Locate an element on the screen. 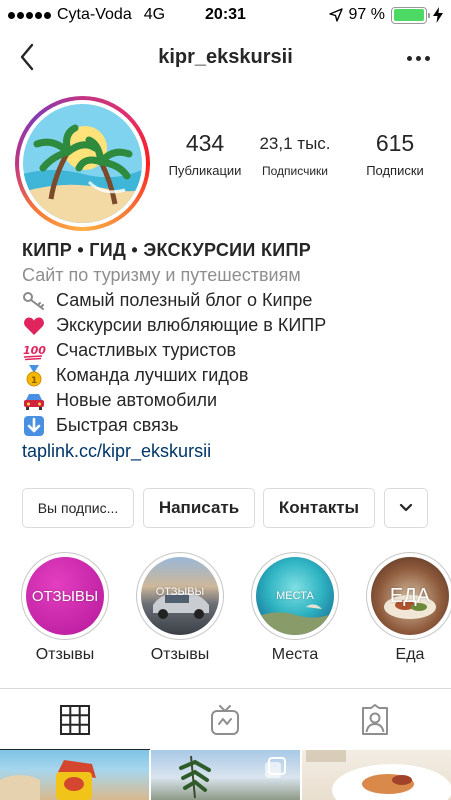 The image size is (451, 800). battery-icon is located at coordinates (410, 15).